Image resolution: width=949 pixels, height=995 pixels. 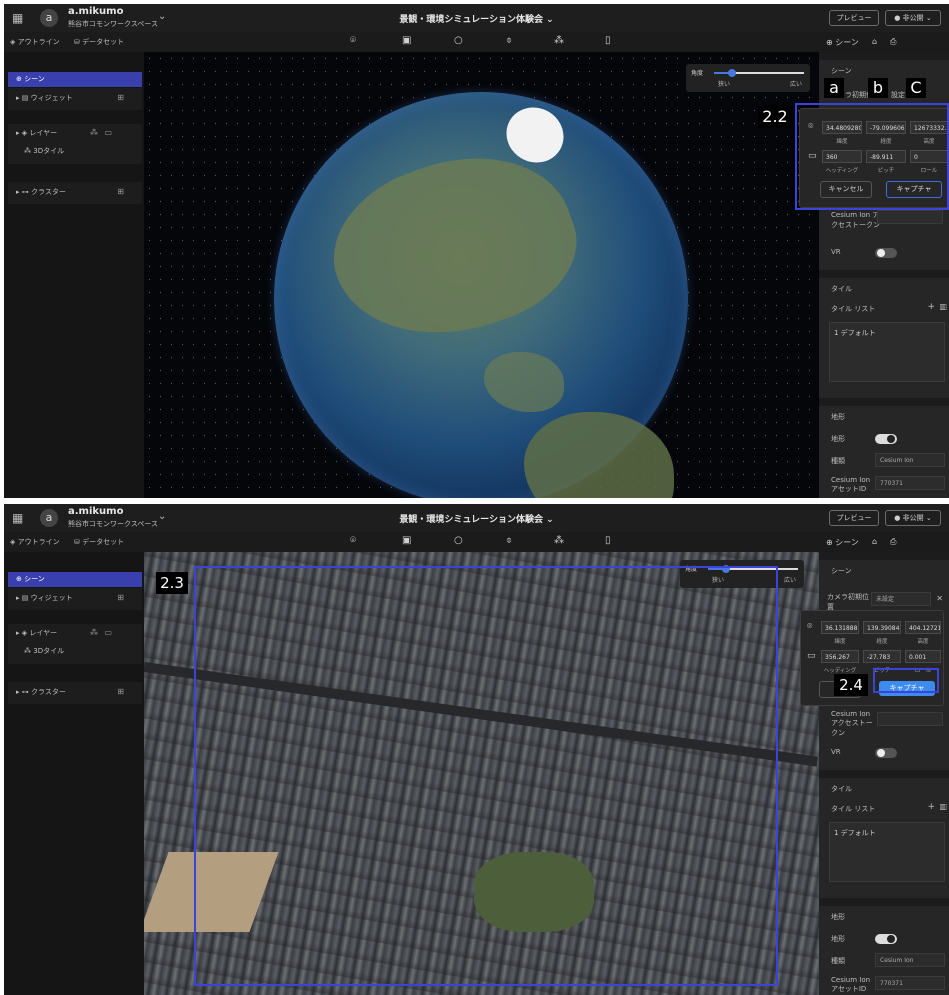 I want to click on camera-icon: ▭, so click(x=811, y=656).